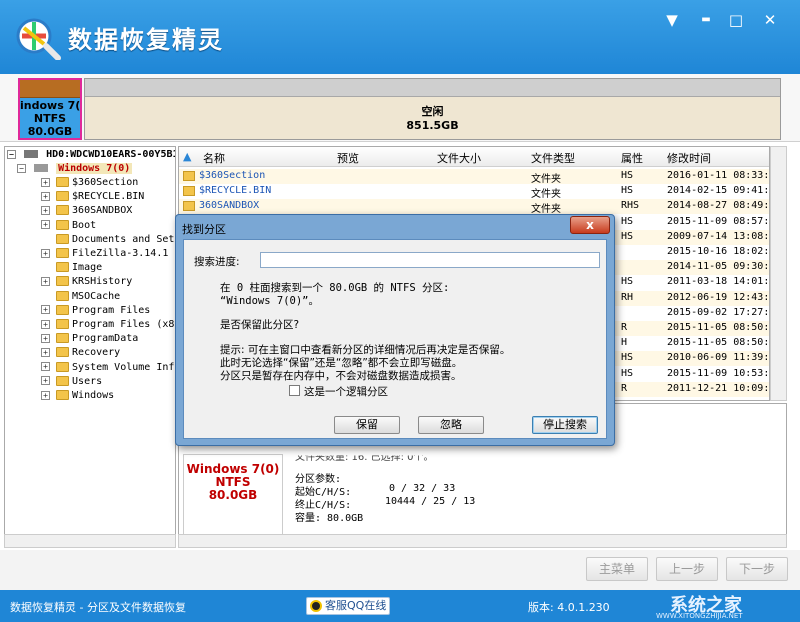 The height and width of the screenshot is (622, 800). I want to click on tree-folder-item: + Program Files (x86), so click(108, 326).